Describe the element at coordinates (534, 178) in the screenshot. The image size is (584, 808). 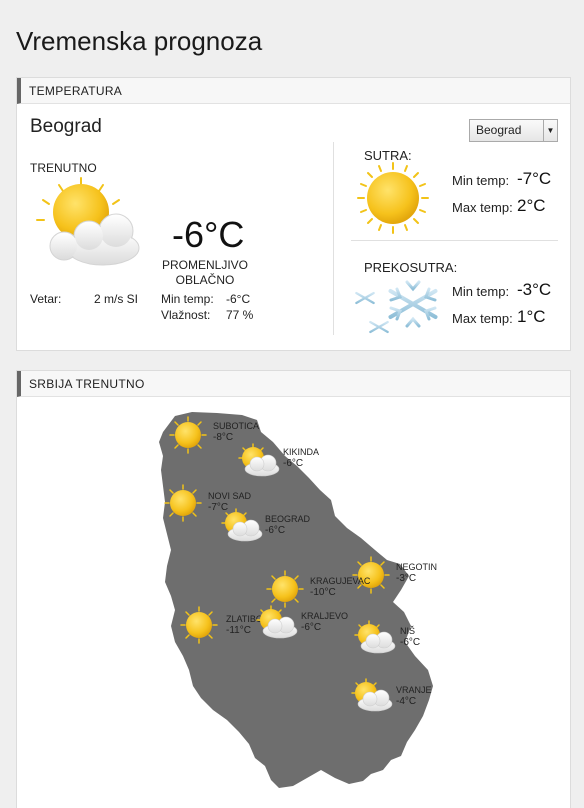
I see `tomorrow-min-value: -7°C` at that location.